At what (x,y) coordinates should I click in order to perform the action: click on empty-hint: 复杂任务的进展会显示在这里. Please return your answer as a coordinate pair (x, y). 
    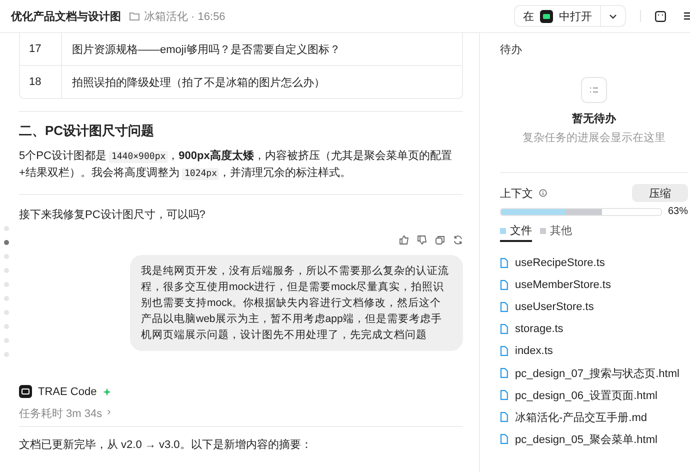
    Looking at the image, I should click on (594, 137).